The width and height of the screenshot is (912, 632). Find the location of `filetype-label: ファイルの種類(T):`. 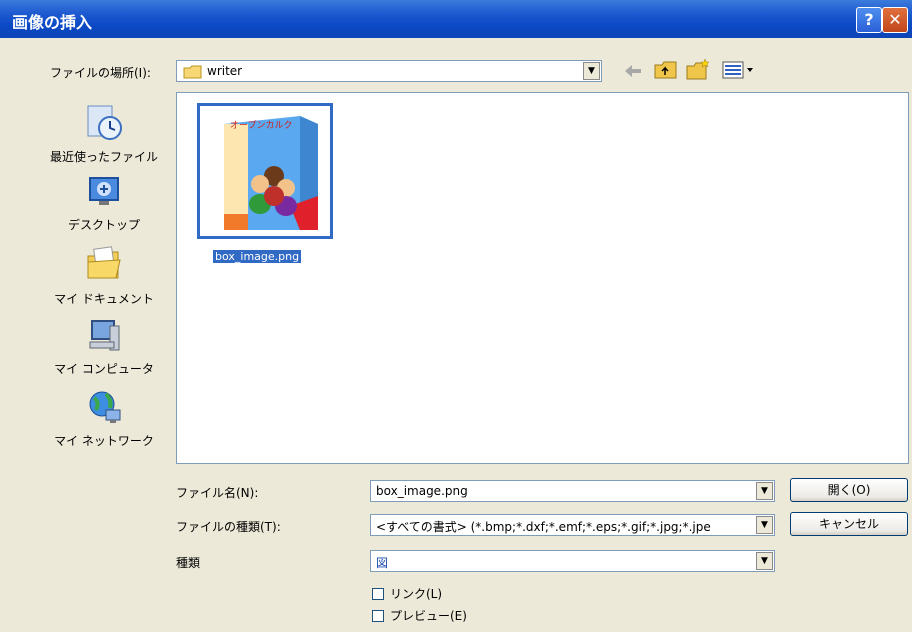

filetype-label: ファイルの種類(T): is located at coordinates (228, 527).